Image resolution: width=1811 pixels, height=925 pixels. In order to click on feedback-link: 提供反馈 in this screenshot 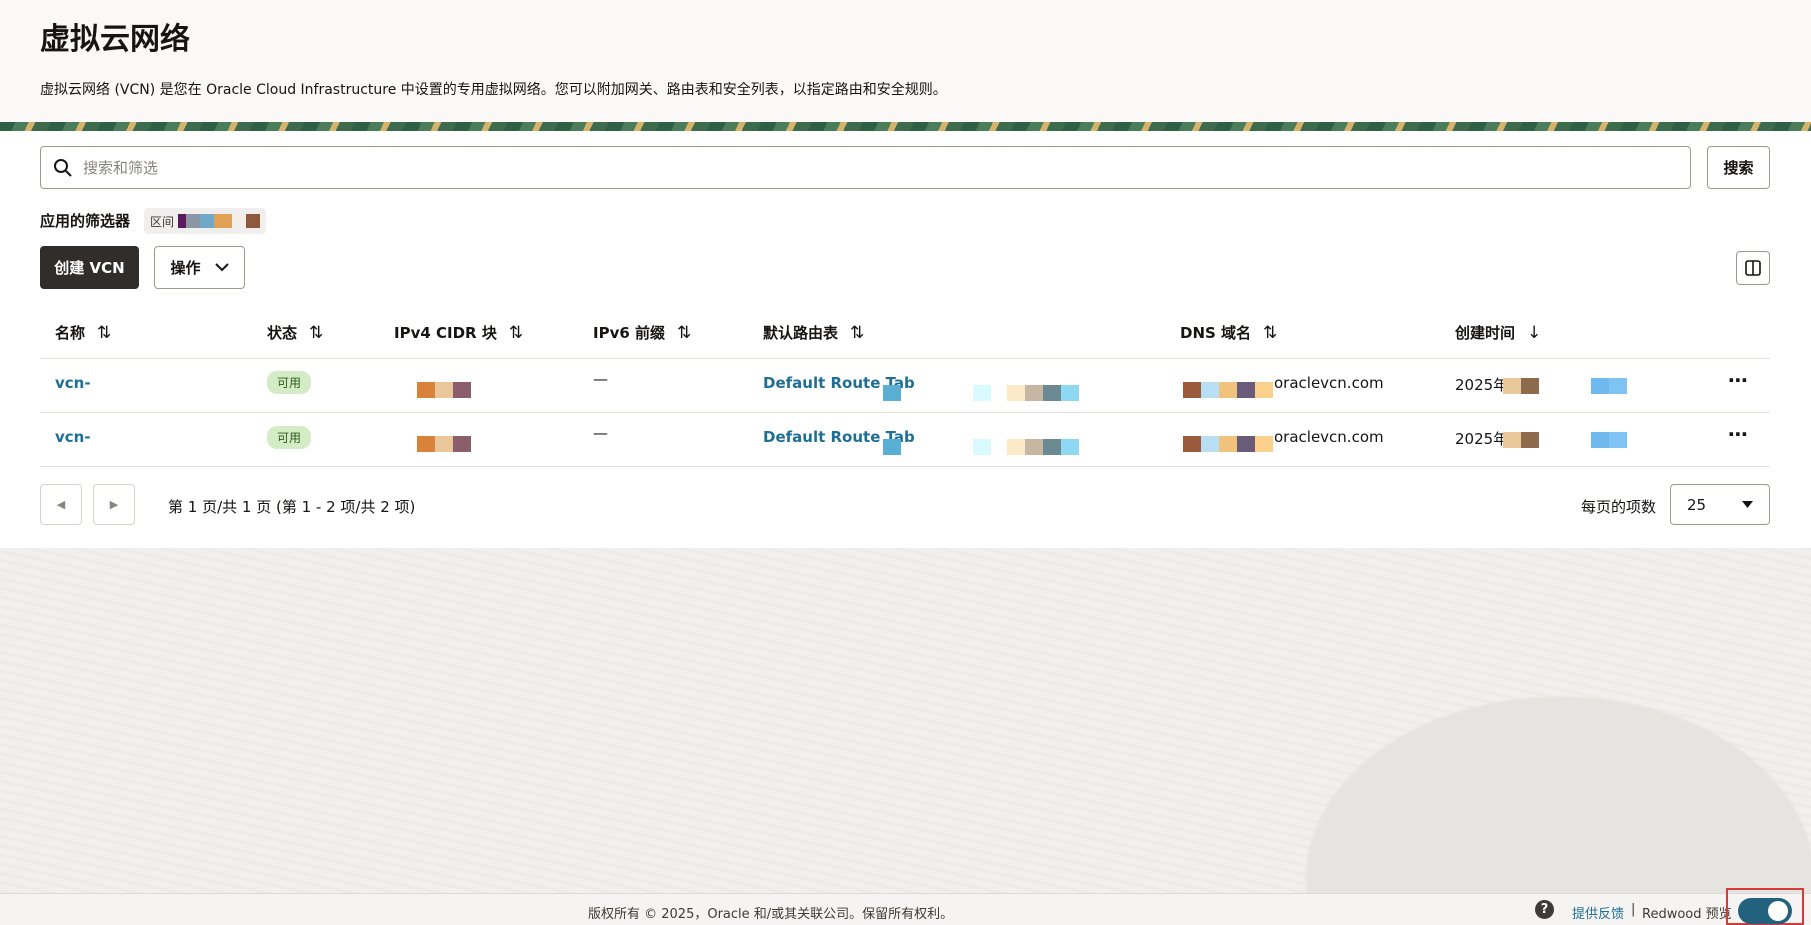, I will do `click(1598, 912)`.